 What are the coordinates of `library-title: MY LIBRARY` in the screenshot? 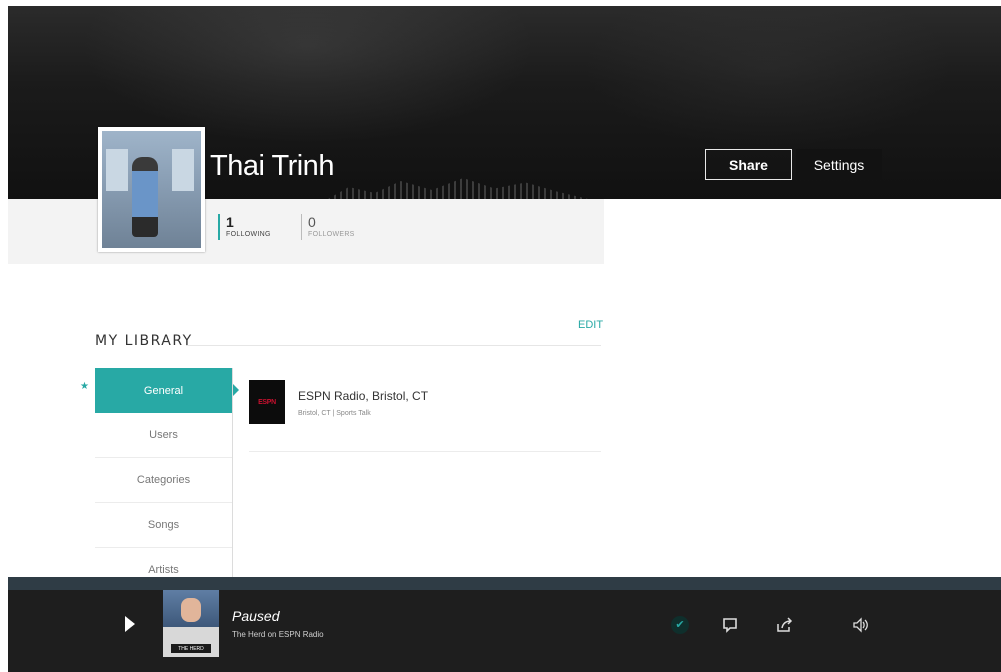 It's located at (144, 341).